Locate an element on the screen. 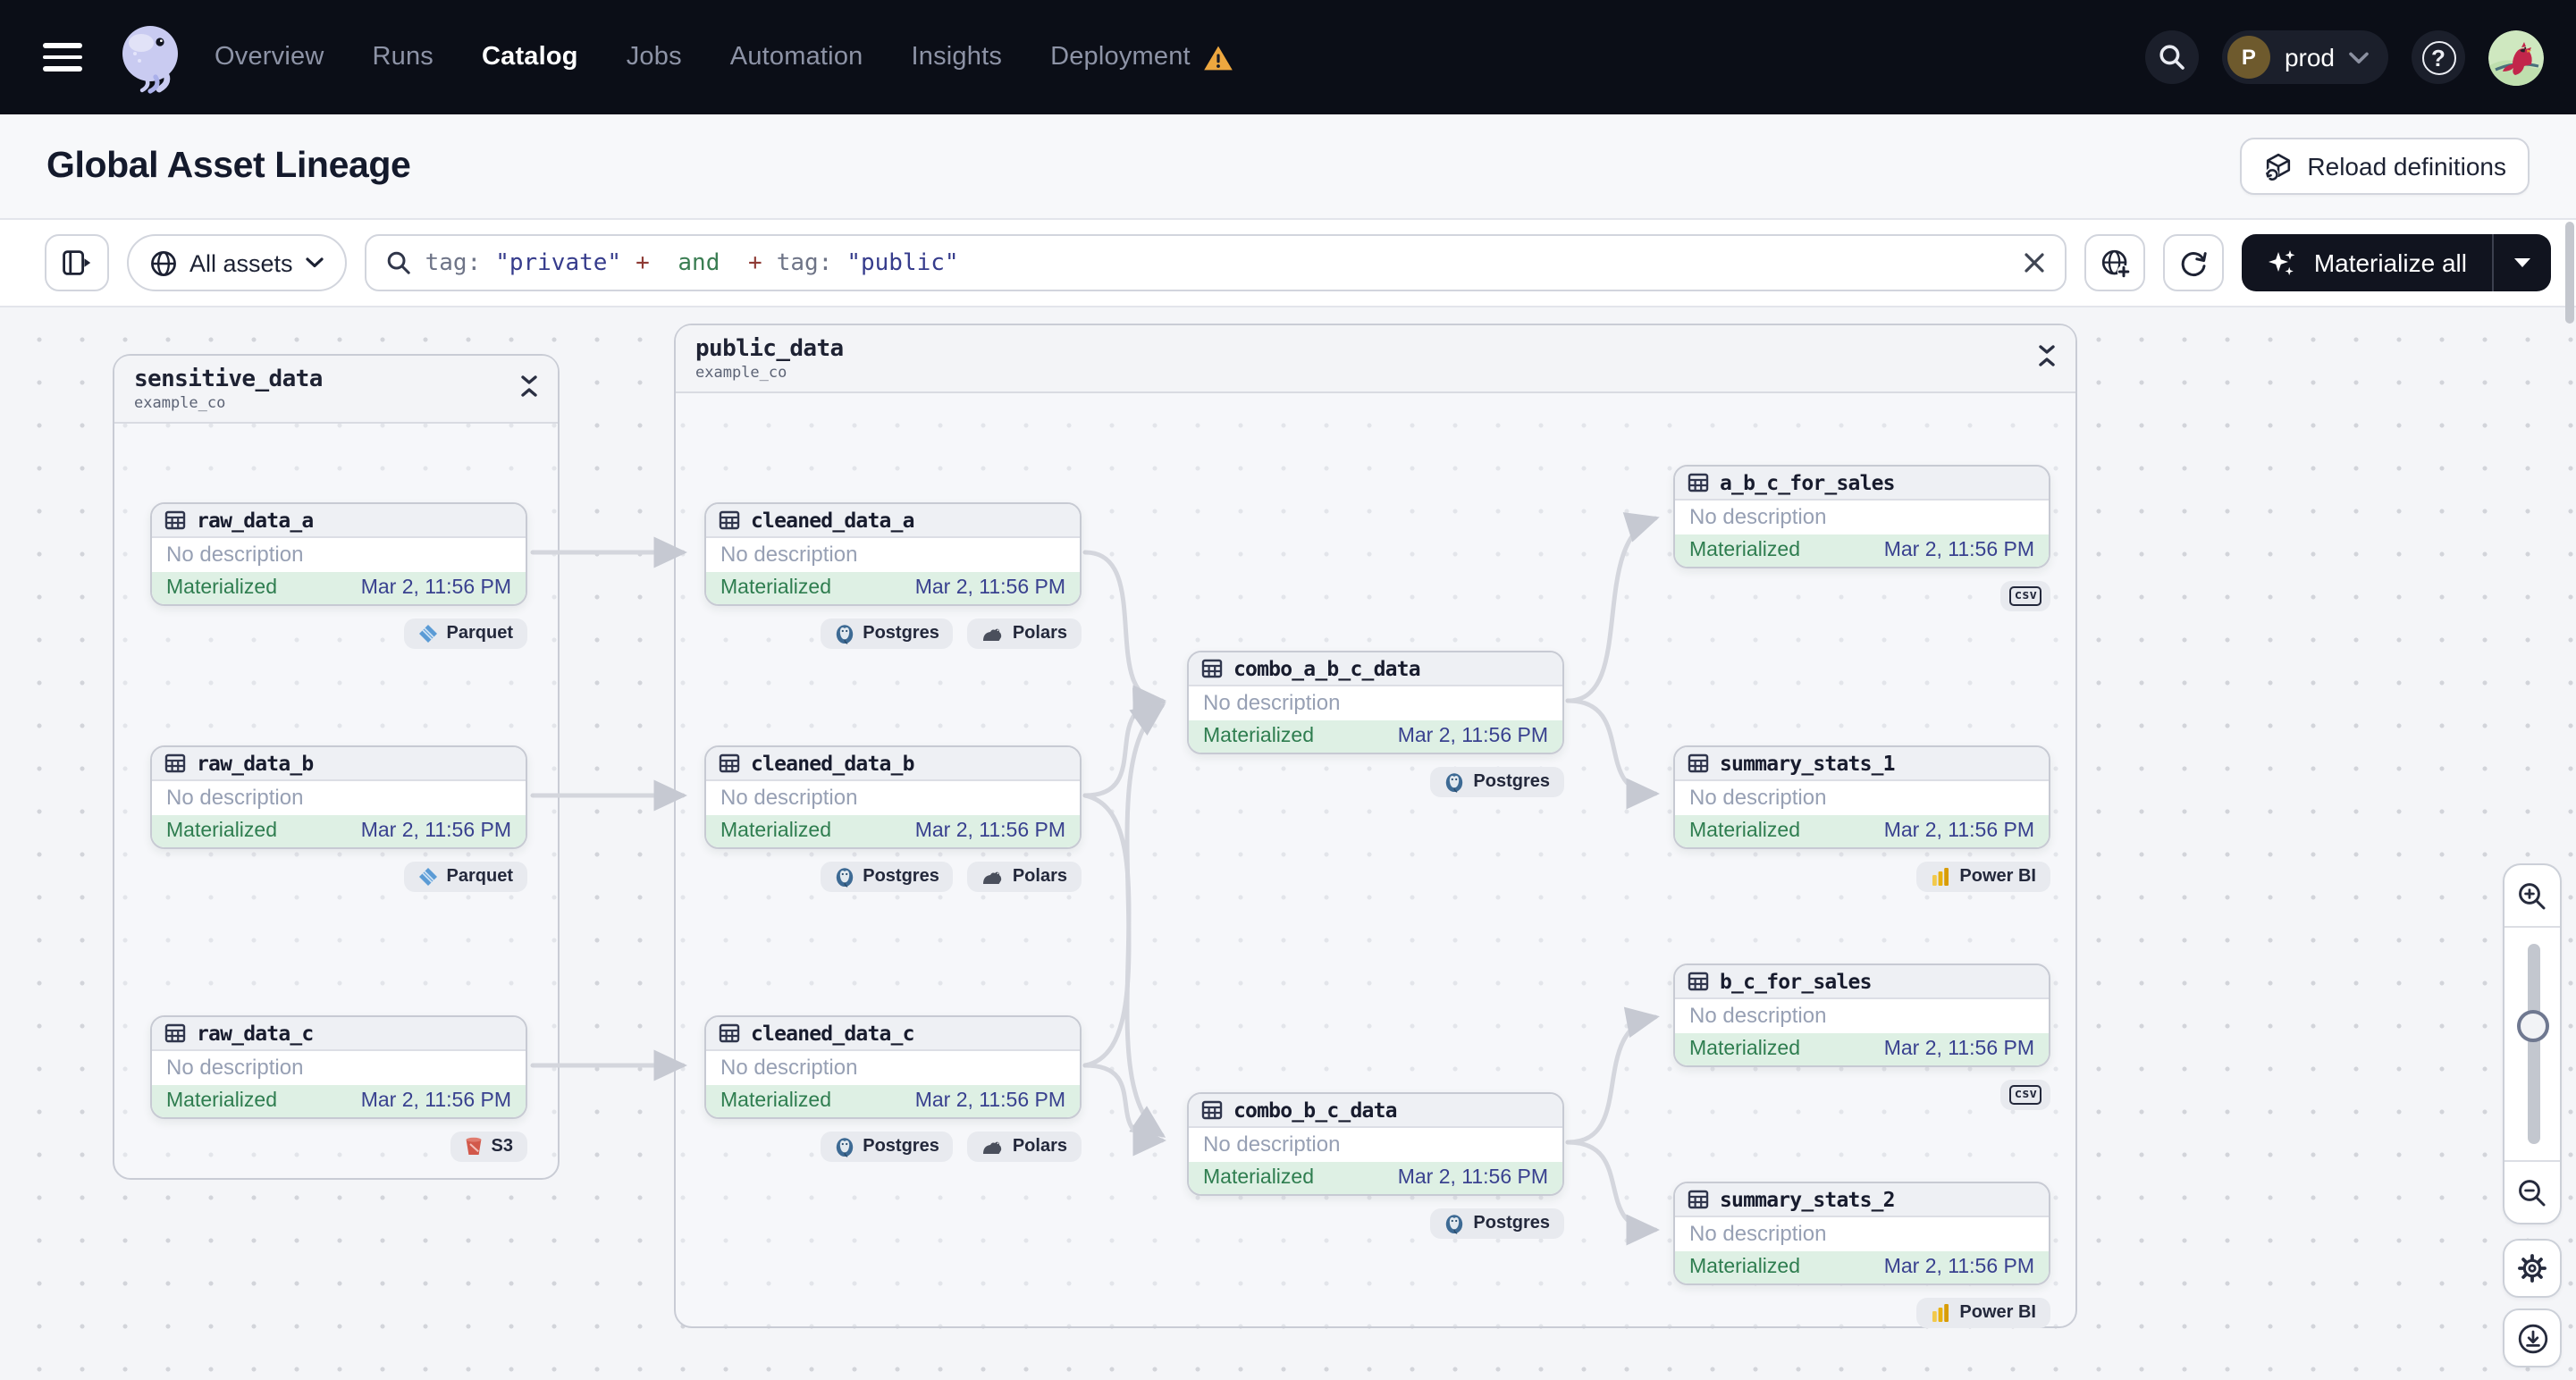 Image resolution: width=2576 pixels, height=1380 pixels. menu-icon is located at coordinates (63, 57).